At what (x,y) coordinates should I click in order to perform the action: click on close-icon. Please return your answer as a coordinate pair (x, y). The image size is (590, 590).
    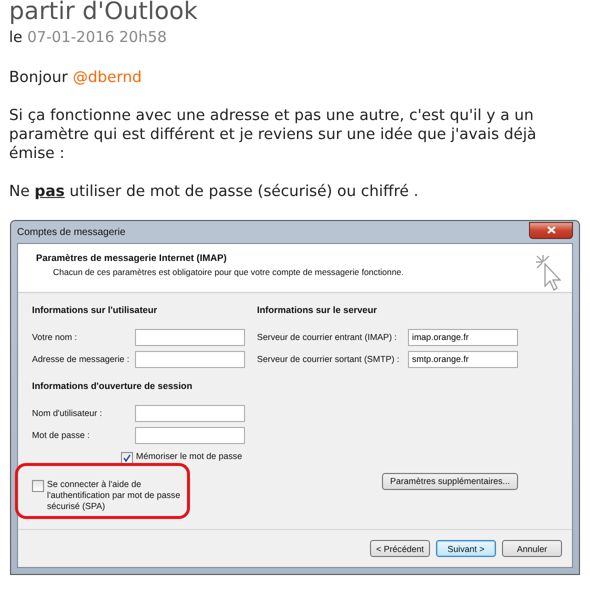
    Looking at the image, I should click on (551, 230).